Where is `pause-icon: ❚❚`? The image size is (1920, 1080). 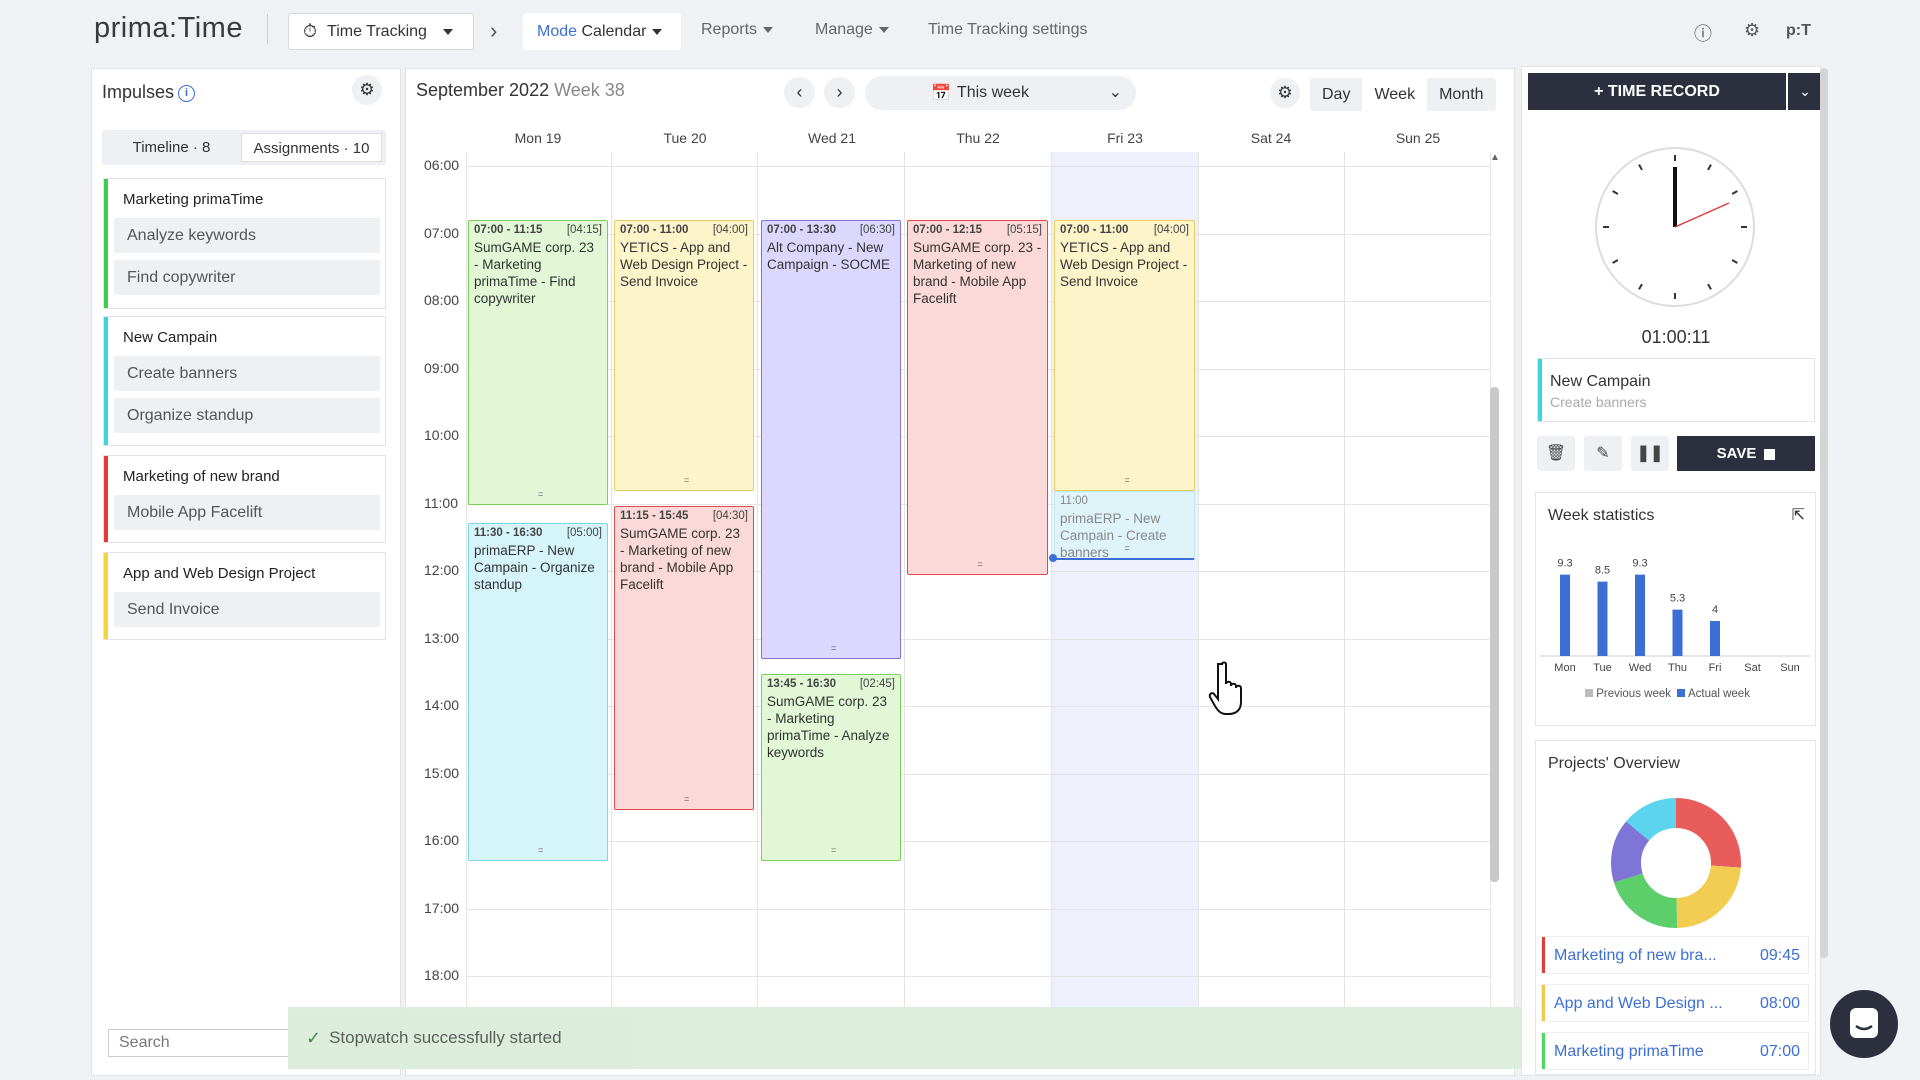
pause-icon: ❚❚ is located at coordinates (1650, 453).